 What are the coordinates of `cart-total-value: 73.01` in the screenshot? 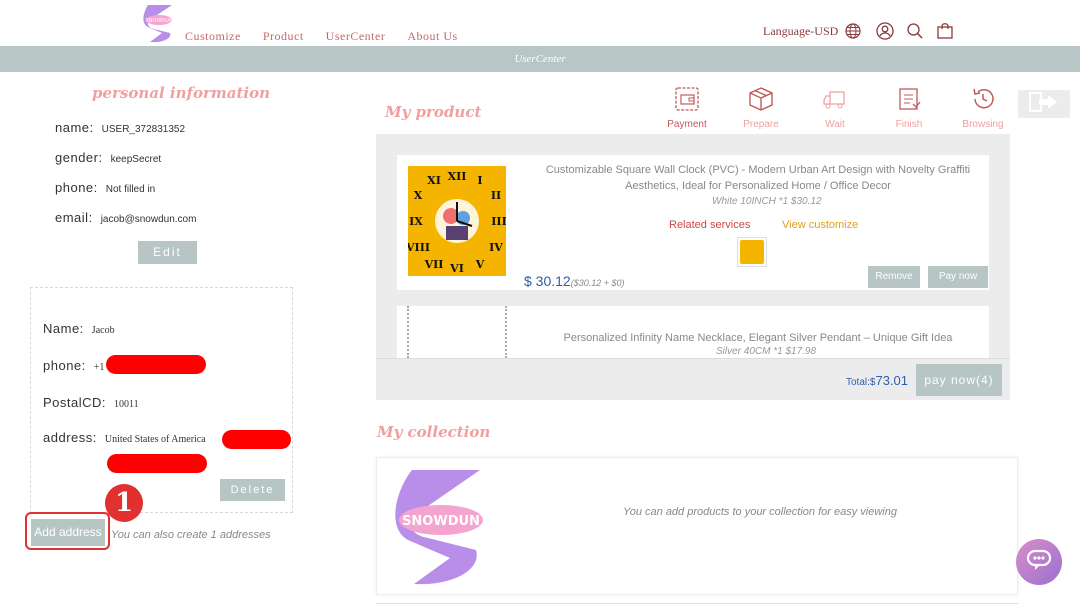 It's located at (892, 380).